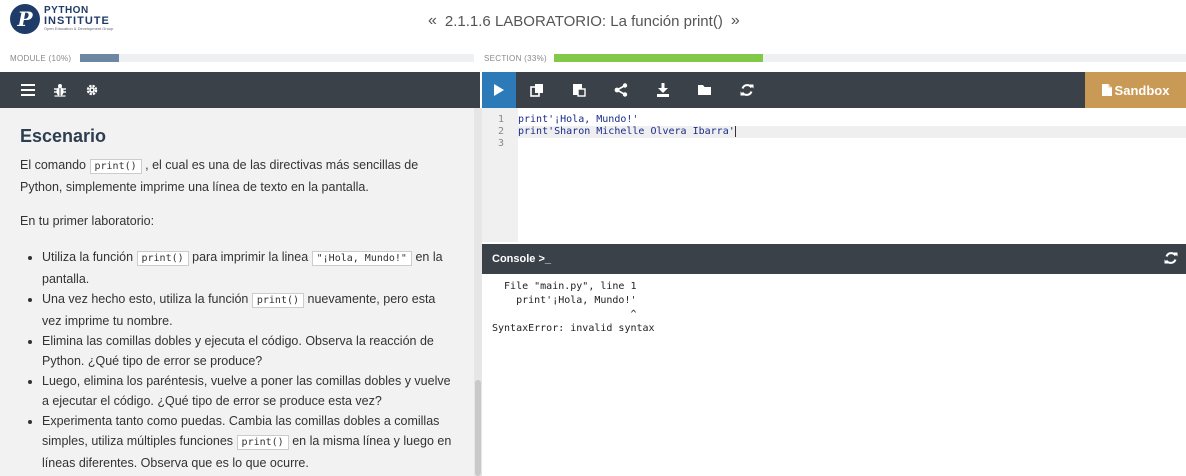 Image resolution: width=1186 pixels, height=476 pixels. What do you see at coordinates (162, 258) in the screenshot?
I see `task1-code1: print()` at bounding box center [162, 258].